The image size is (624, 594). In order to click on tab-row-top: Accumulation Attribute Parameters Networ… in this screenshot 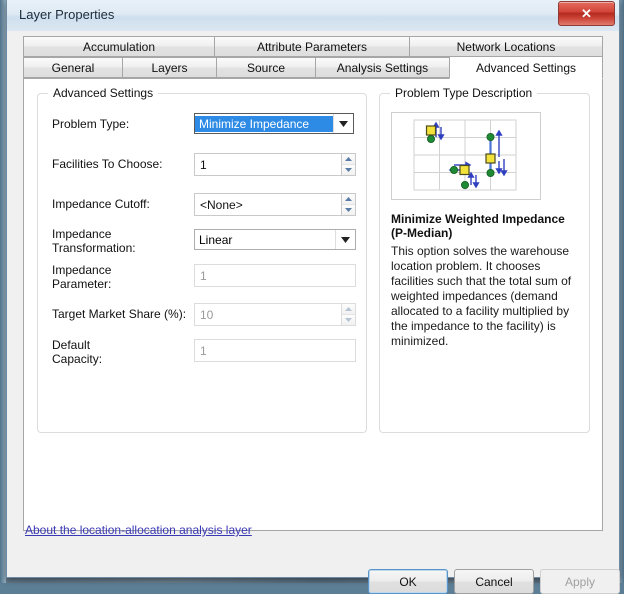, I will do `click(313, 46)`.